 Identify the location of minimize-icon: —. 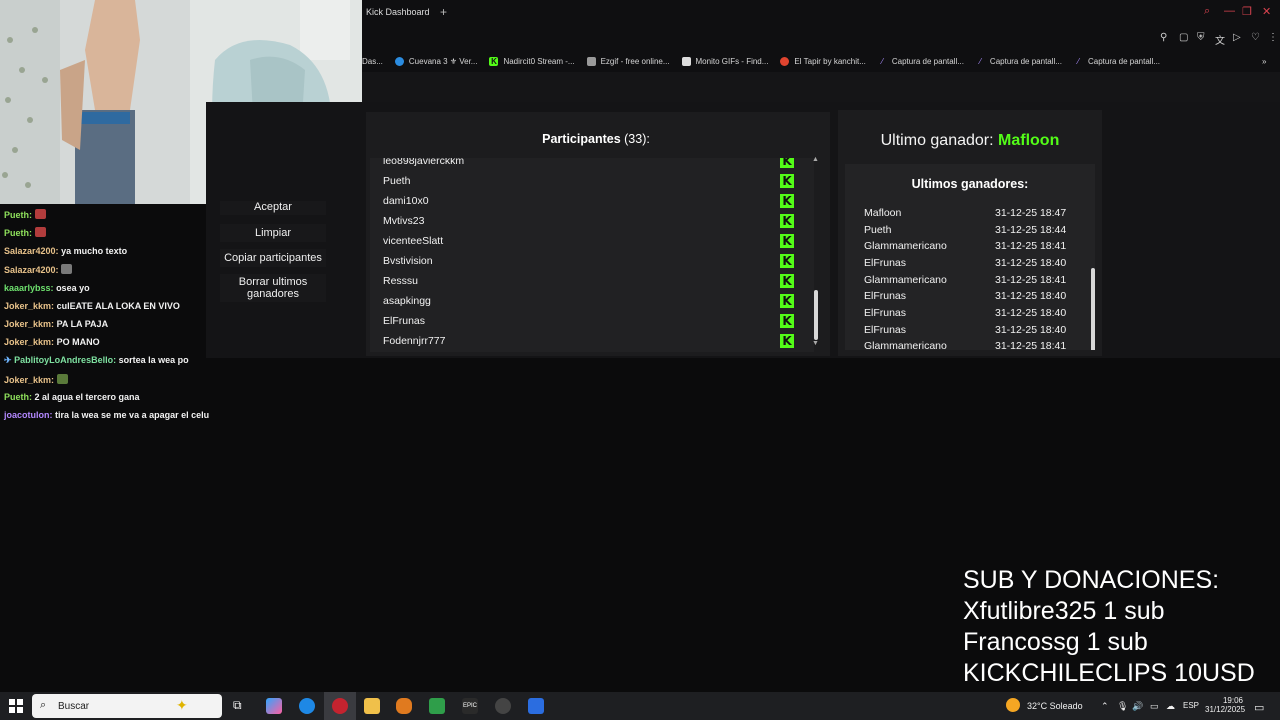
(1229, 11).